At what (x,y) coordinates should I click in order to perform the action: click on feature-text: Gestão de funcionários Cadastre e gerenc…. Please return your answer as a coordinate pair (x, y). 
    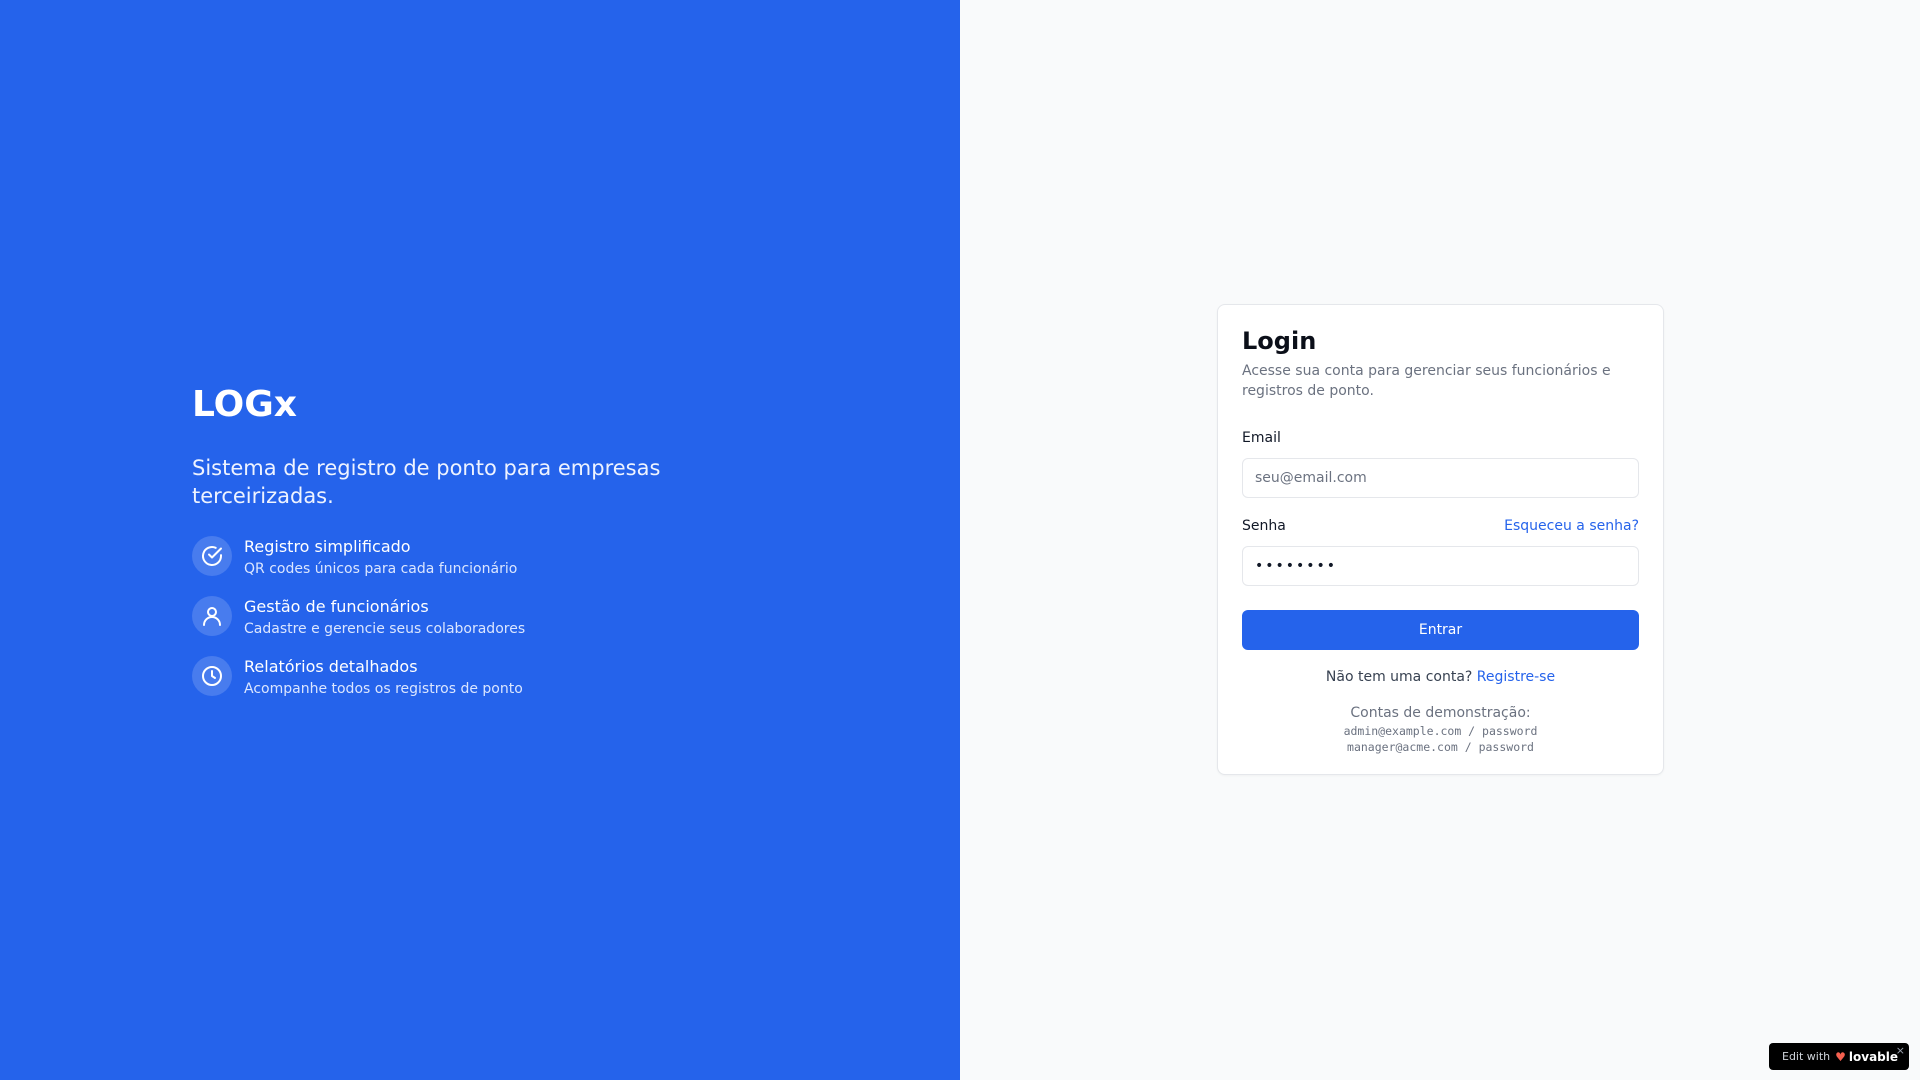
    Looking at the image, I should click on (384, 617).